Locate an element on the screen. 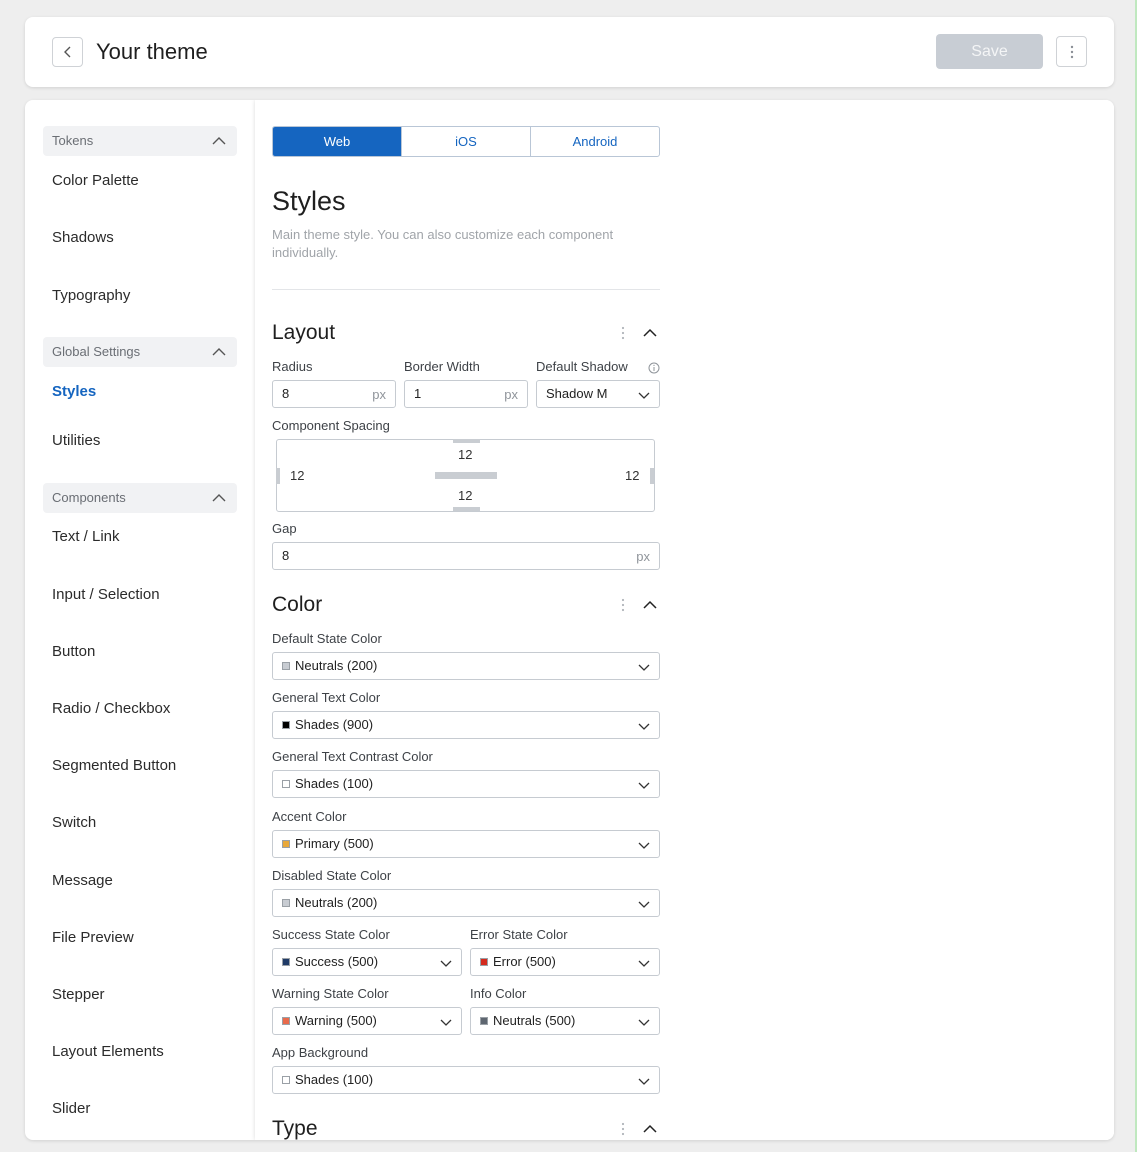 The image size is (1137, 1152). section-title-type: Type is located at coordinates (295, 1128).